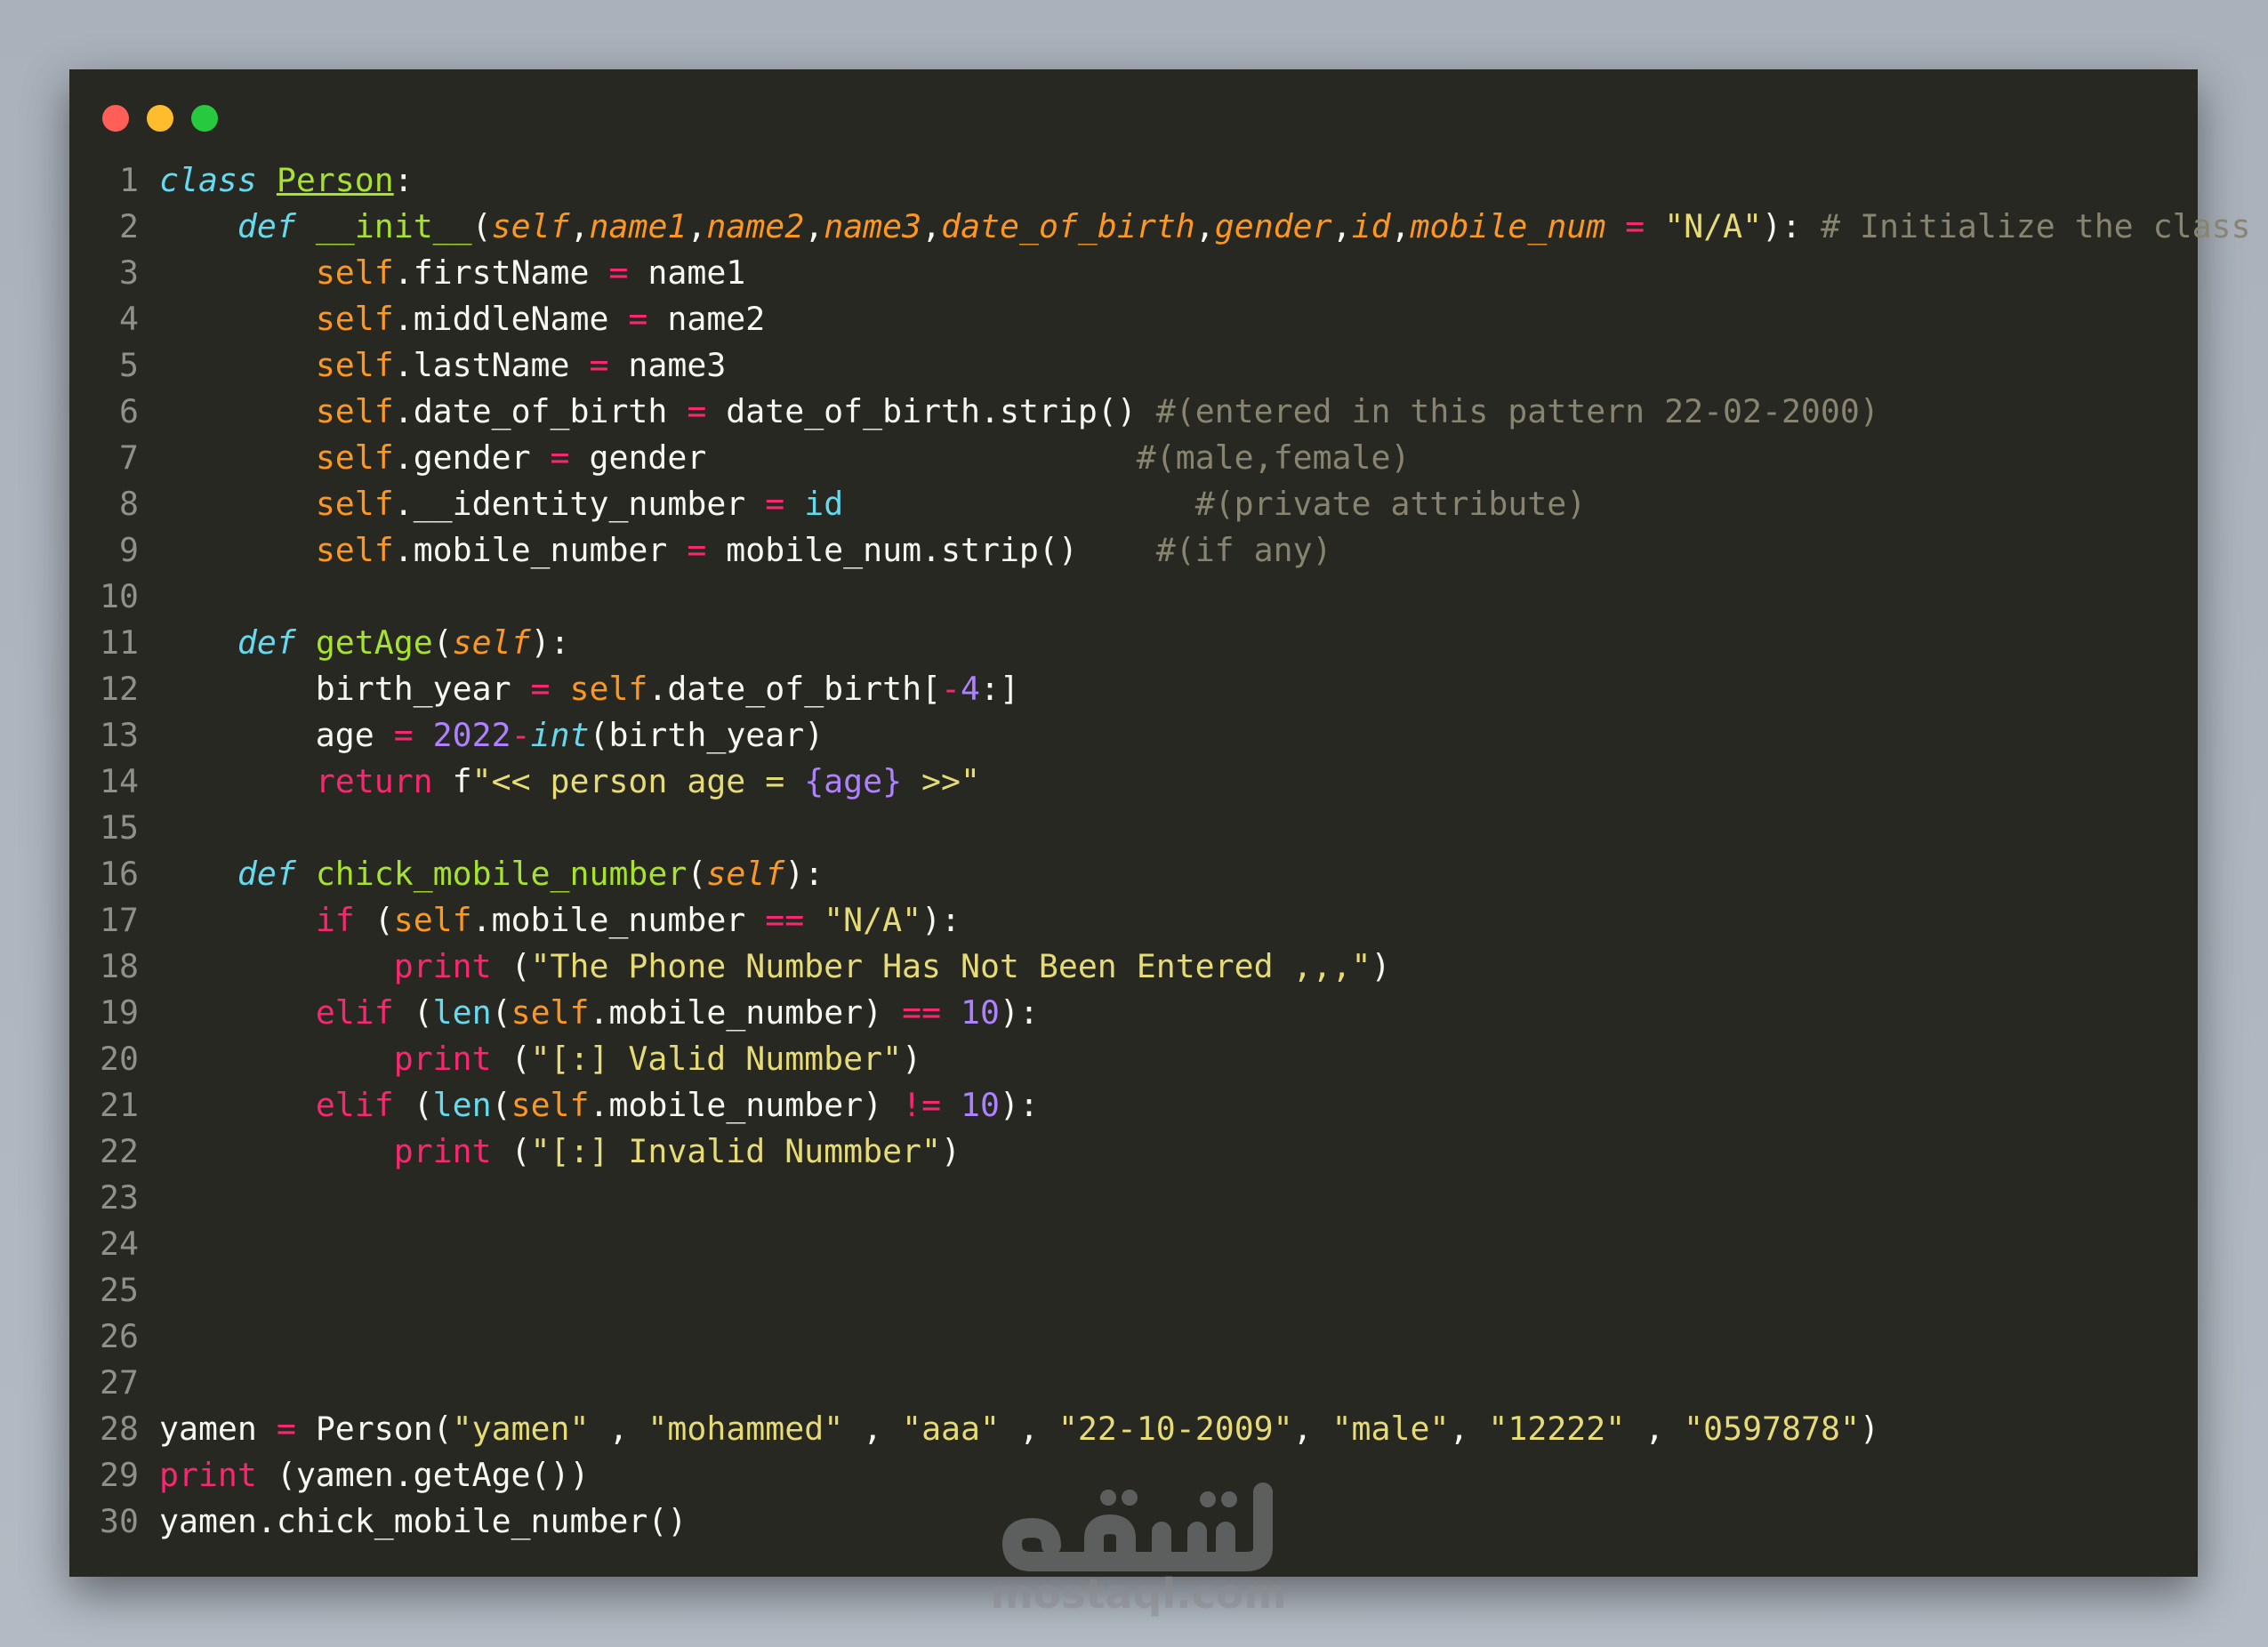 The width and height of the screenshot is (2268, 1647). Describe the element at coordinates (853, 781) in the screenshot. I see `code-token: {age}` at that location.